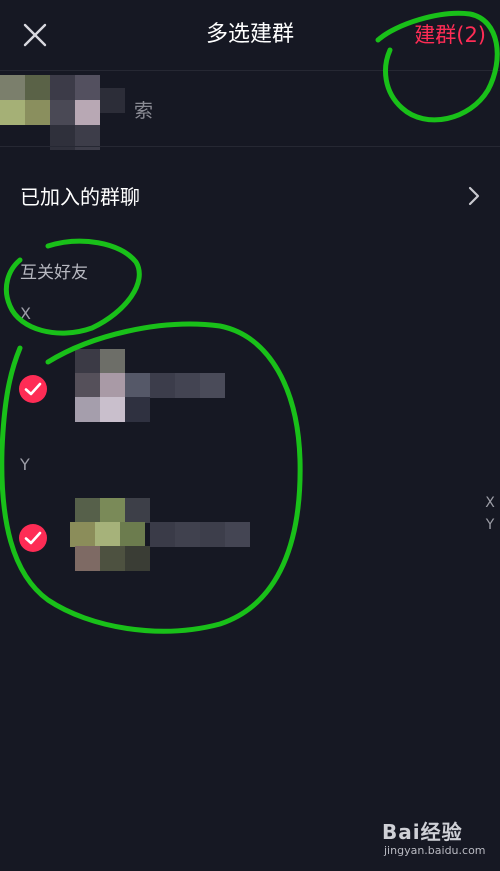  Describe the element at coordinates (250, 70) in the screenshot. I see `header-divider` at that location.